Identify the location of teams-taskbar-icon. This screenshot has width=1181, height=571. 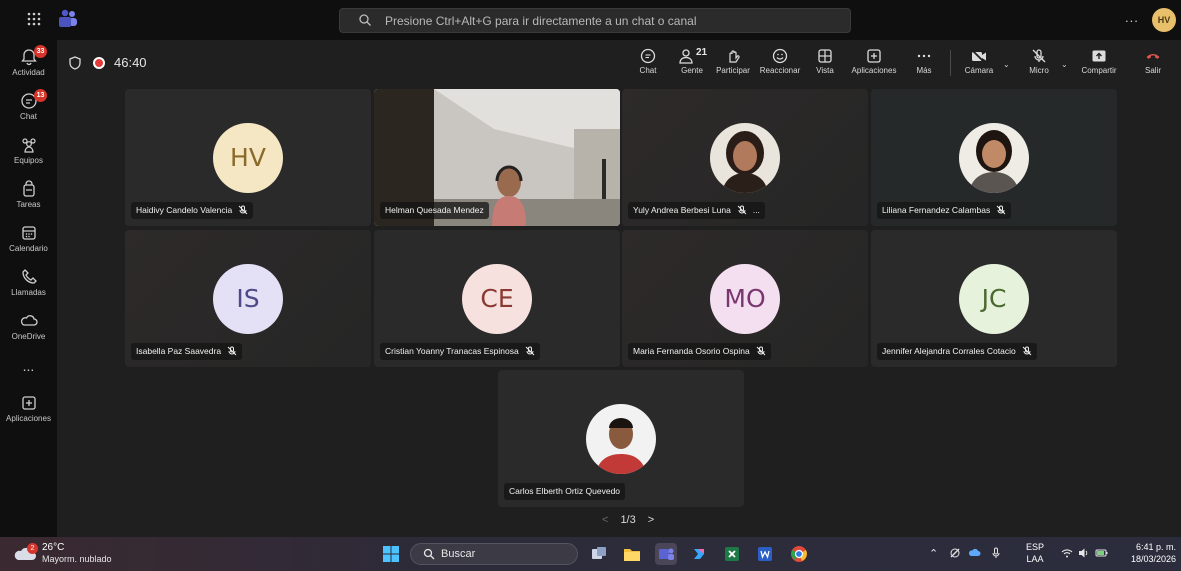
(666, 554).